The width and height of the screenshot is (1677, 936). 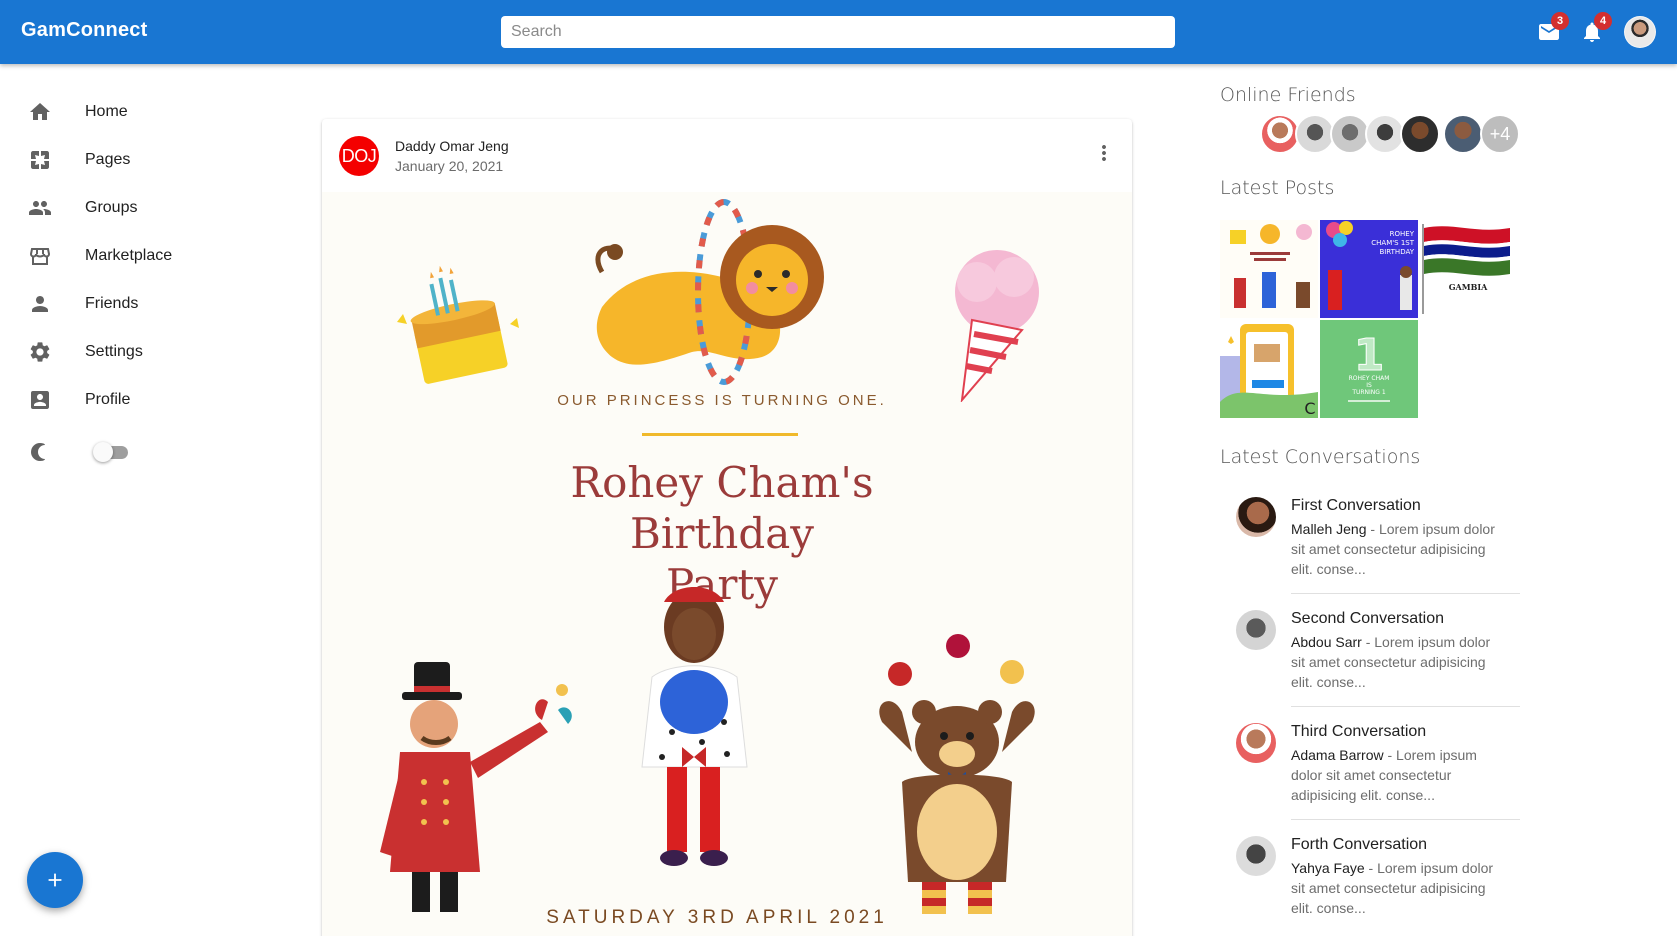 What do you see at coordinates (145, 208) in the screenshot?
I see `sidebar-item-groups: Groups` at bounding box center [145, 208].